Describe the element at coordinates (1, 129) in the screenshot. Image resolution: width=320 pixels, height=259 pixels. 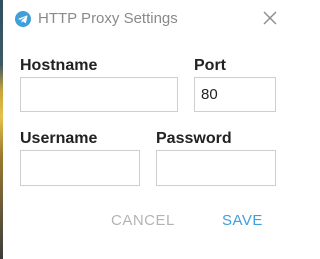
I see `background-window-edge` at that location.